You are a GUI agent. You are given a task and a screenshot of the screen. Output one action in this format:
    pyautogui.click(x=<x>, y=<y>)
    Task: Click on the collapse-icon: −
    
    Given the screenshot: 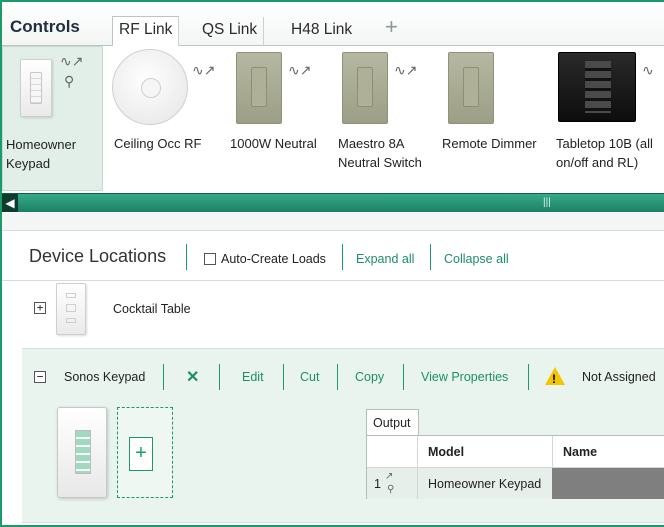 What is the action you would take?
    pyautogui.click(x=40, y=377)
    